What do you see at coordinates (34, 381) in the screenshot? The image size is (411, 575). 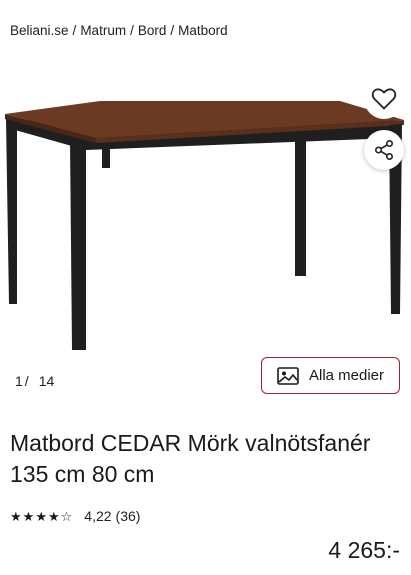 I see `gallery-counter: 1/ 14` at bounding box center [34, 381].